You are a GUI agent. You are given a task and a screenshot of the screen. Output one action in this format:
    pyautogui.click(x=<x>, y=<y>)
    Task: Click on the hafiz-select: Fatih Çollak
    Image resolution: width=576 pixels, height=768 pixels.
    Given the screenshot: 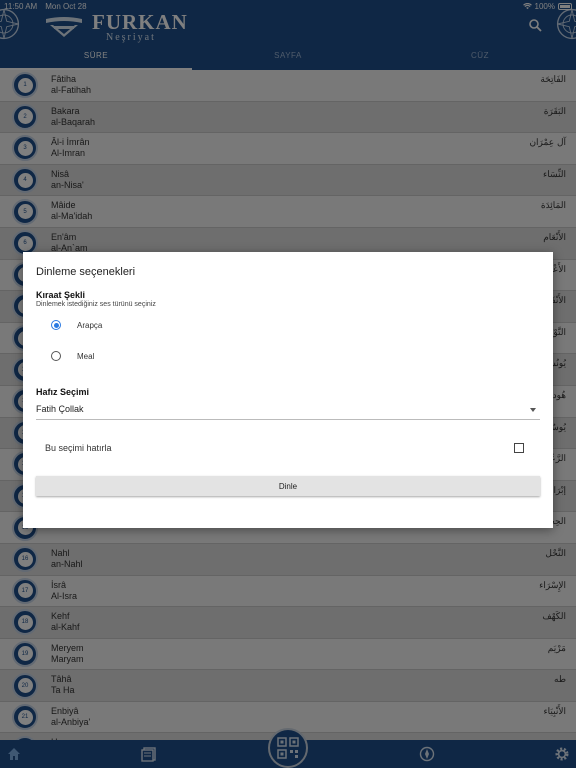 What is the action you would take?
    pyautogui.click(x=288, y=412)
    